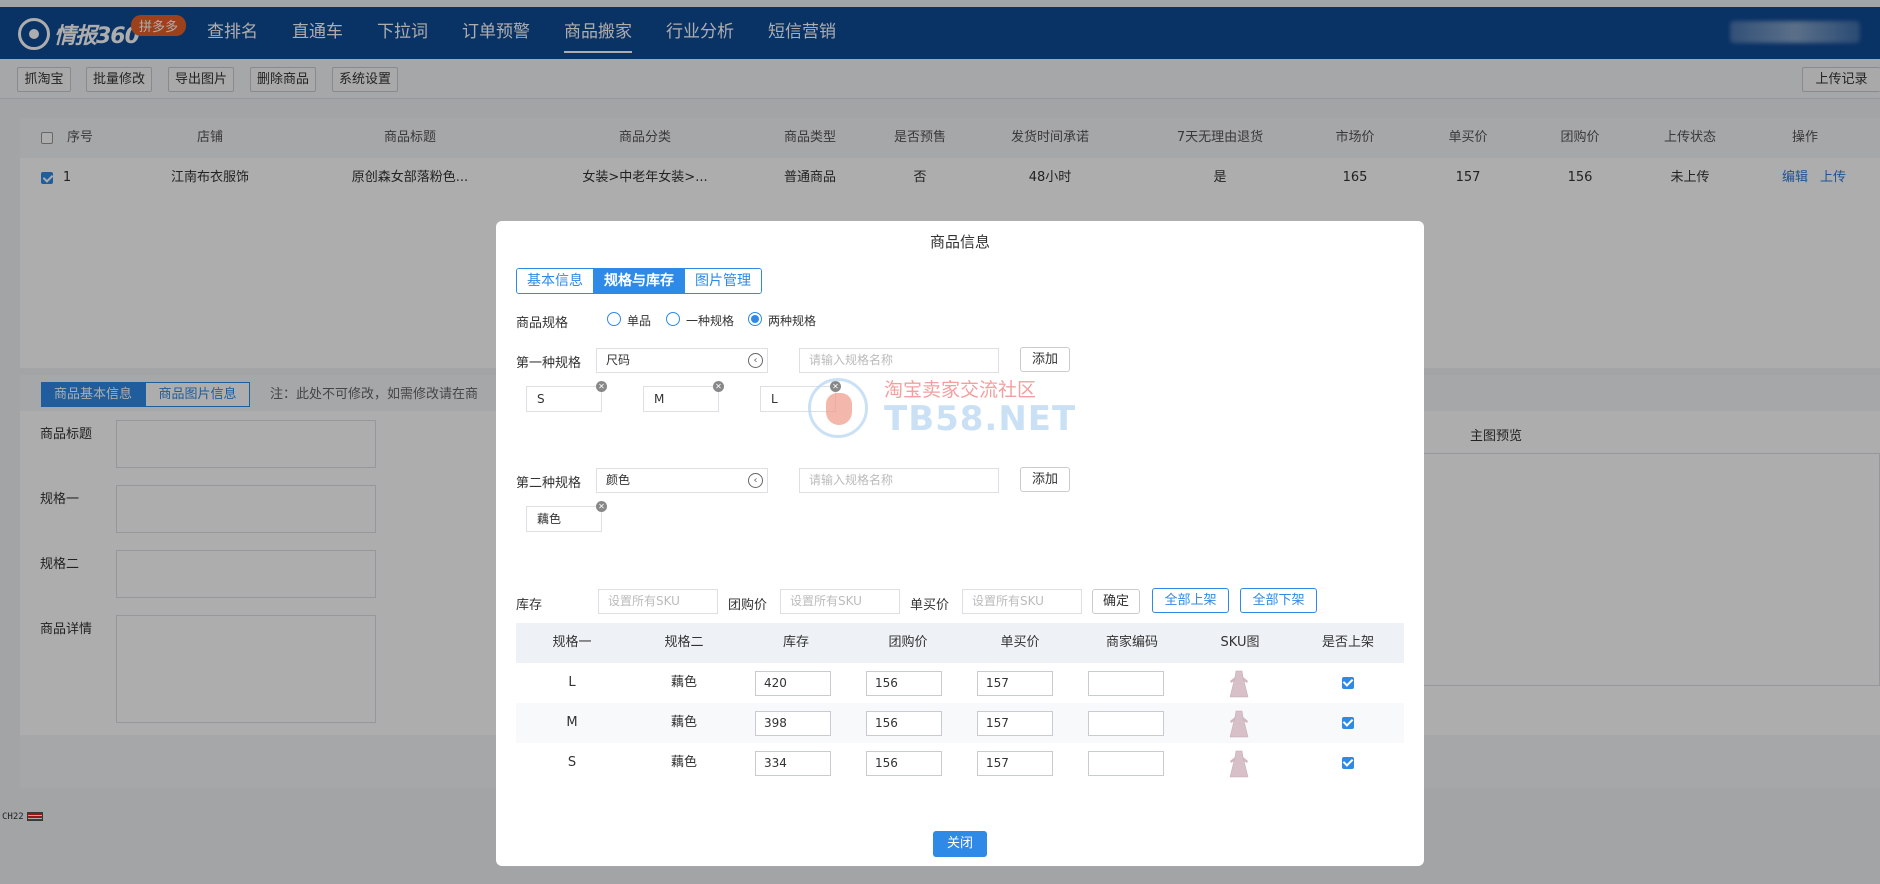 Image resolution: width=1880 pixels, height=884 pixels. Describe the element at coordinates (1278, 600) in the screenshot. I see `all-off-shelf-button: 全部下架` at that location.